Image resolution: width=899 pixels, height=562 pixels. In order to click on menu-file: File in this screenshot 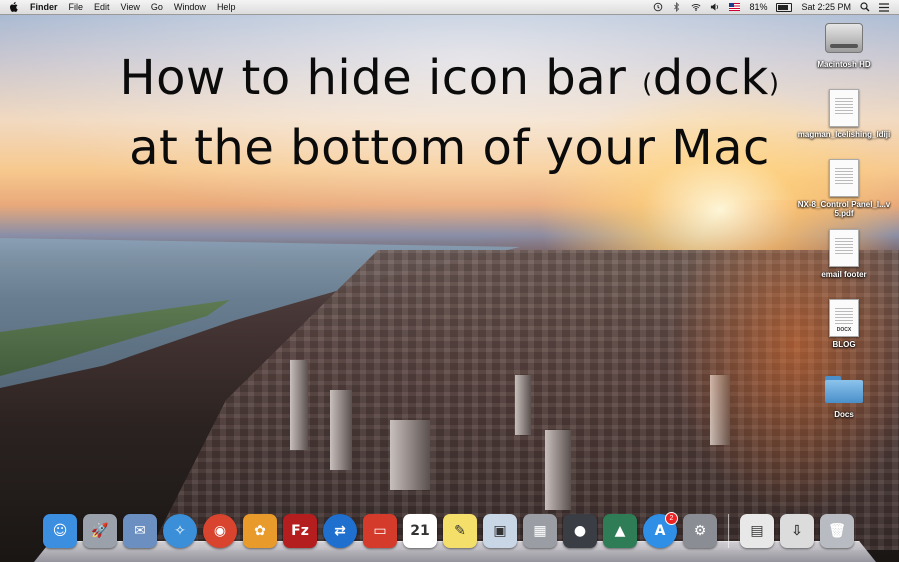, I will do `click(76, 7)`.